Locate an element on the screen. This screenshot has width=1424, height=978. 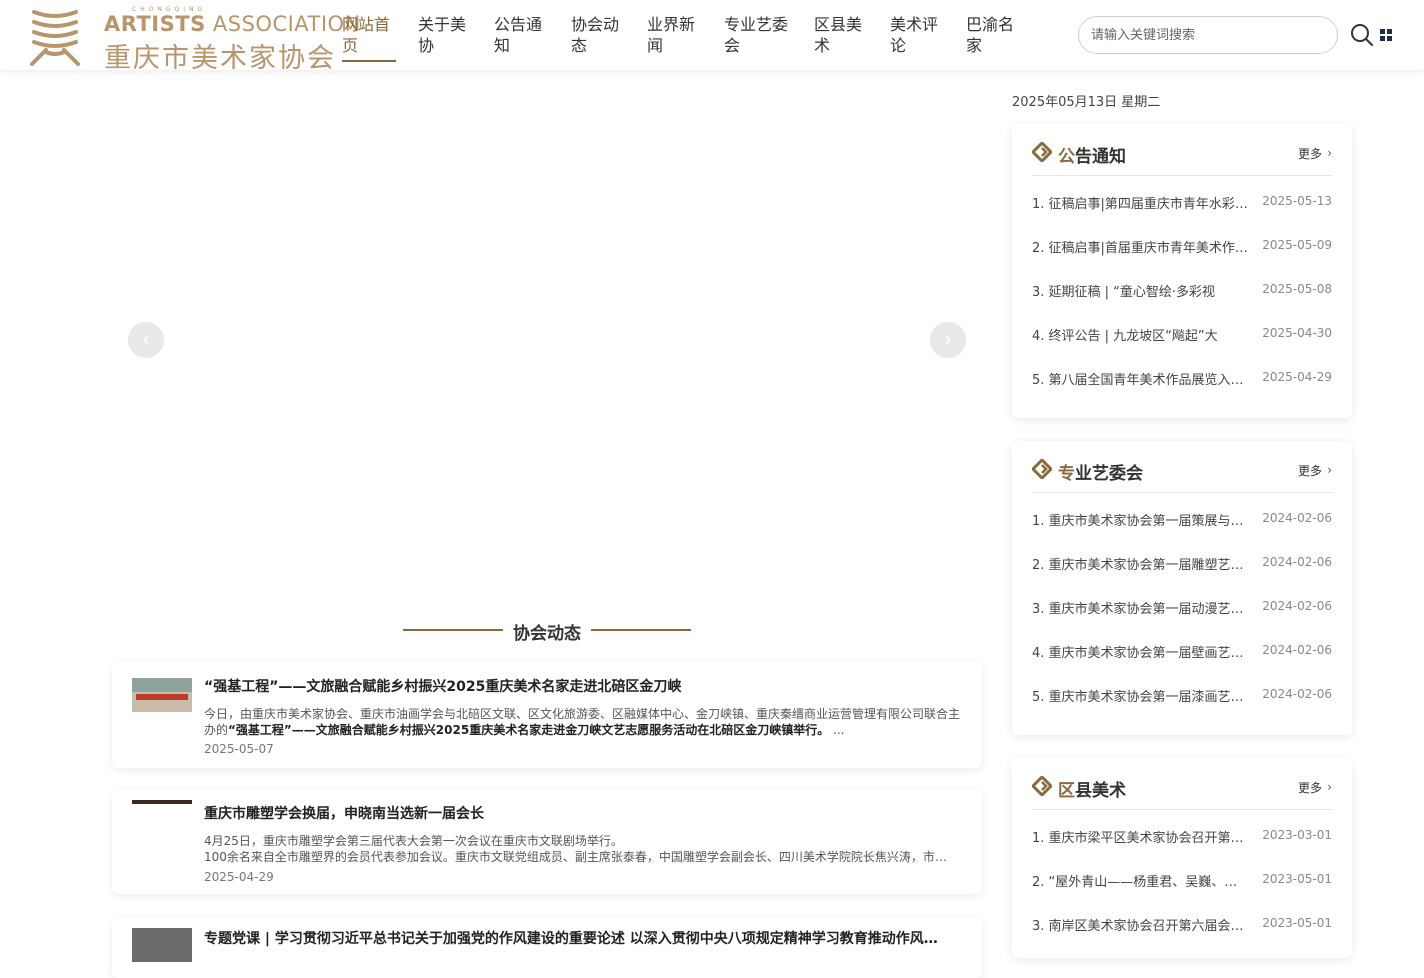
grid-menu-icon is located at coordinates (1386, 35).